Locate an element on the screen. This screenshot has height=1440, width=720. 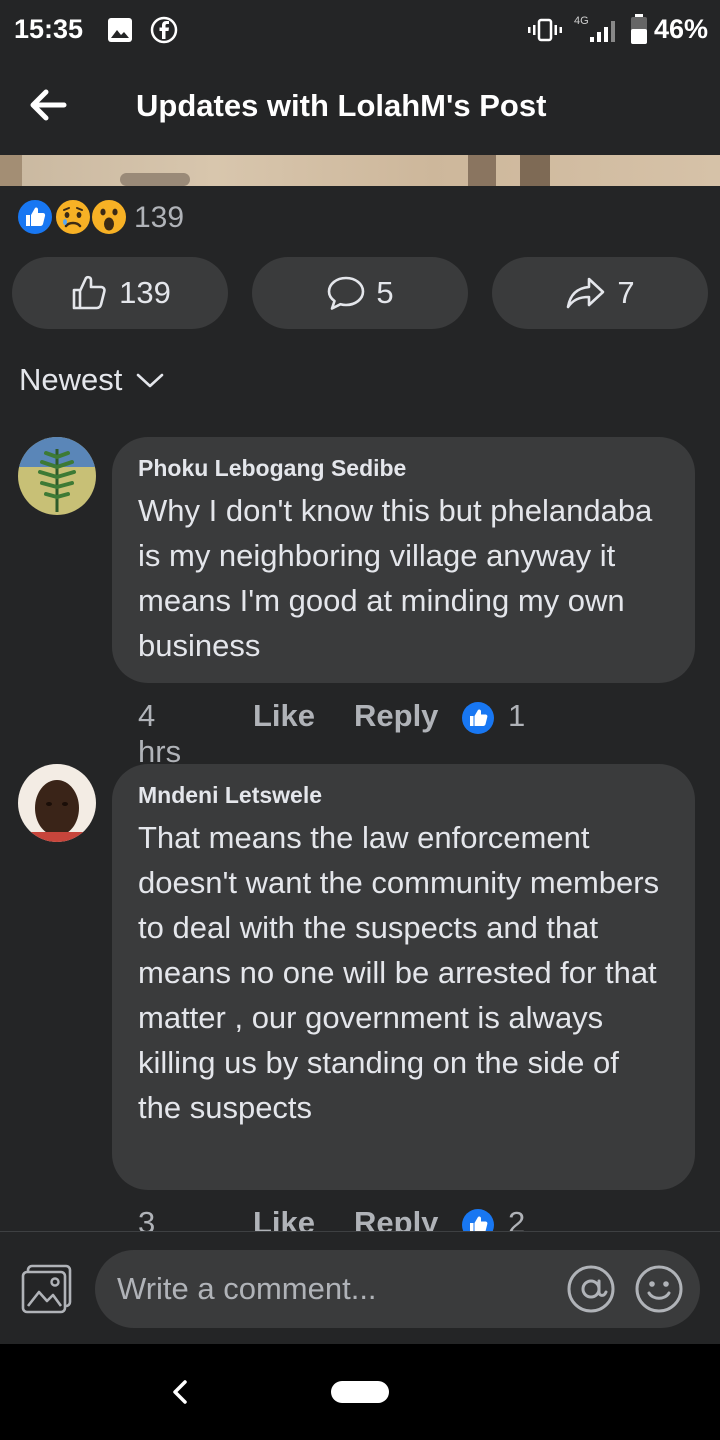
person-avatar-image is located at coordinates (57, 803).